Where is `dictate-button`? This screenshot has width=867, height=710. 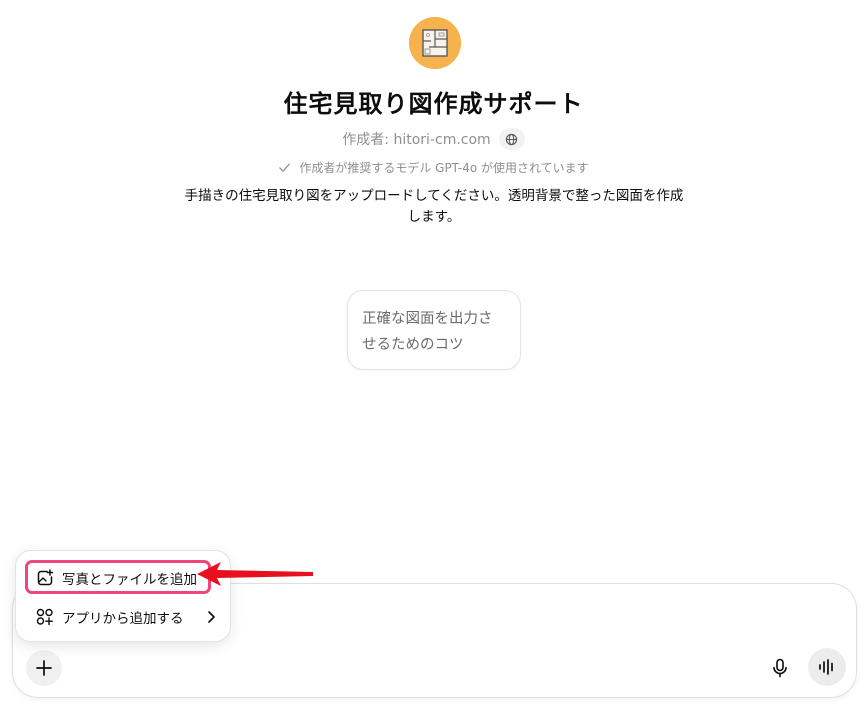 dictate-button is located at coordinates (780, 668).